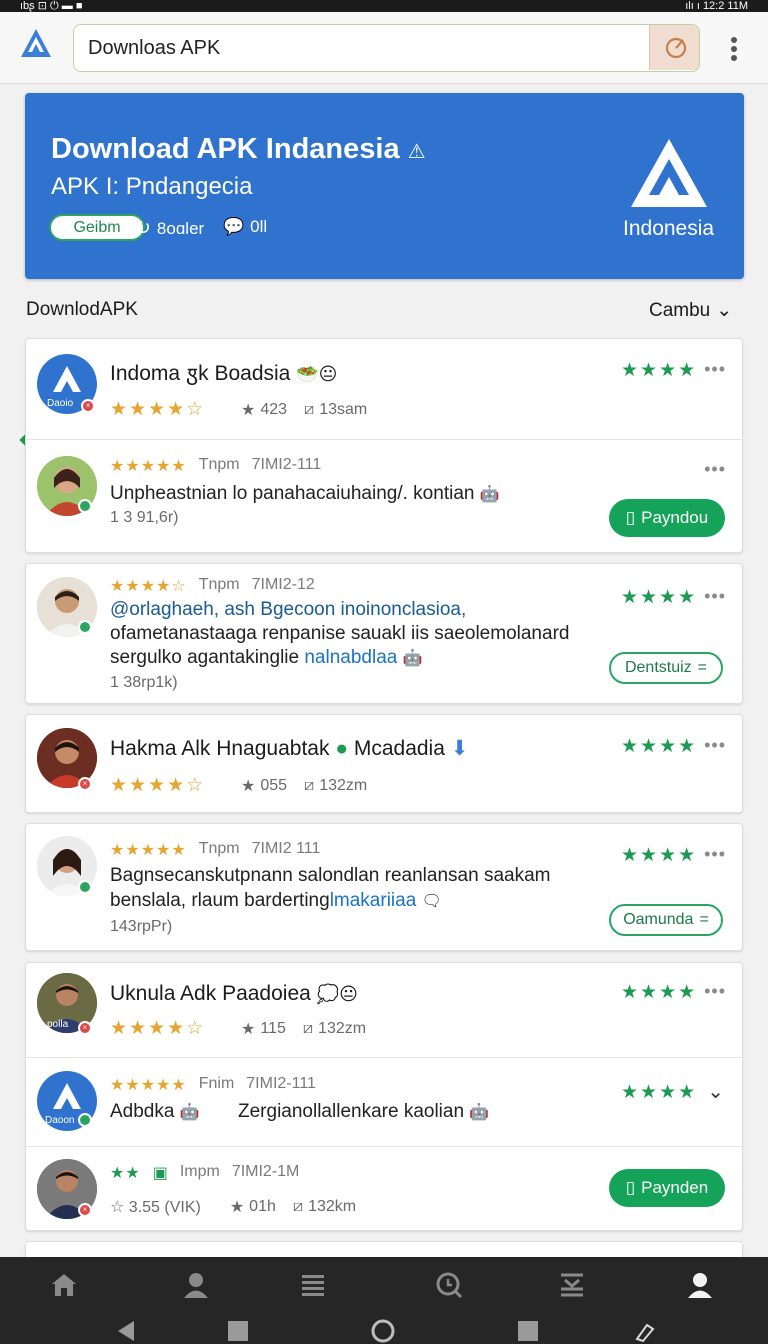 The height and width of the screenshot is (1344, 768). I want to click on review-author: Tnpm, so click(219, 848).